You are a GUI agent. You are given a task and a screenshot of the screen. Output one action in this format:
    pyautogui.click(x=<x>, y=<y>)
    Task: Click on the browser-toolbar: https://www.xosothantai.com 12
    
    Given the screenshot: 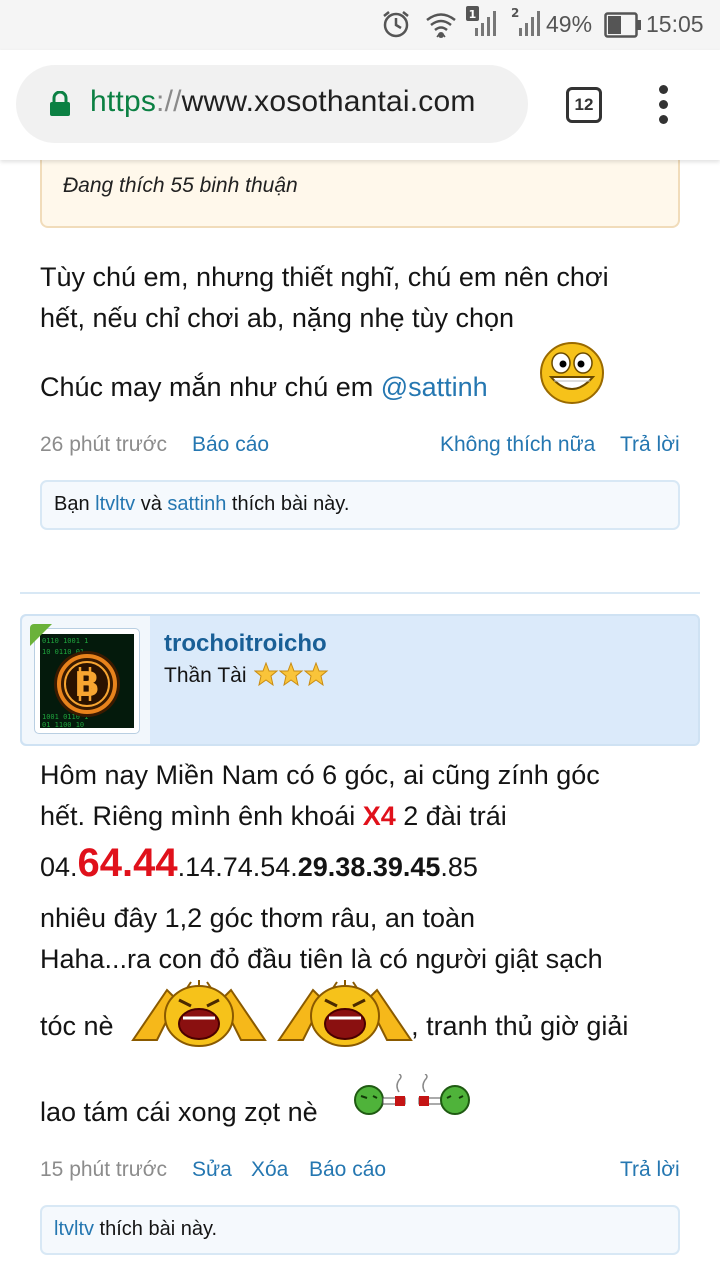 What is the action you would take?
    pyautogui.click(x=360, y=105)
    